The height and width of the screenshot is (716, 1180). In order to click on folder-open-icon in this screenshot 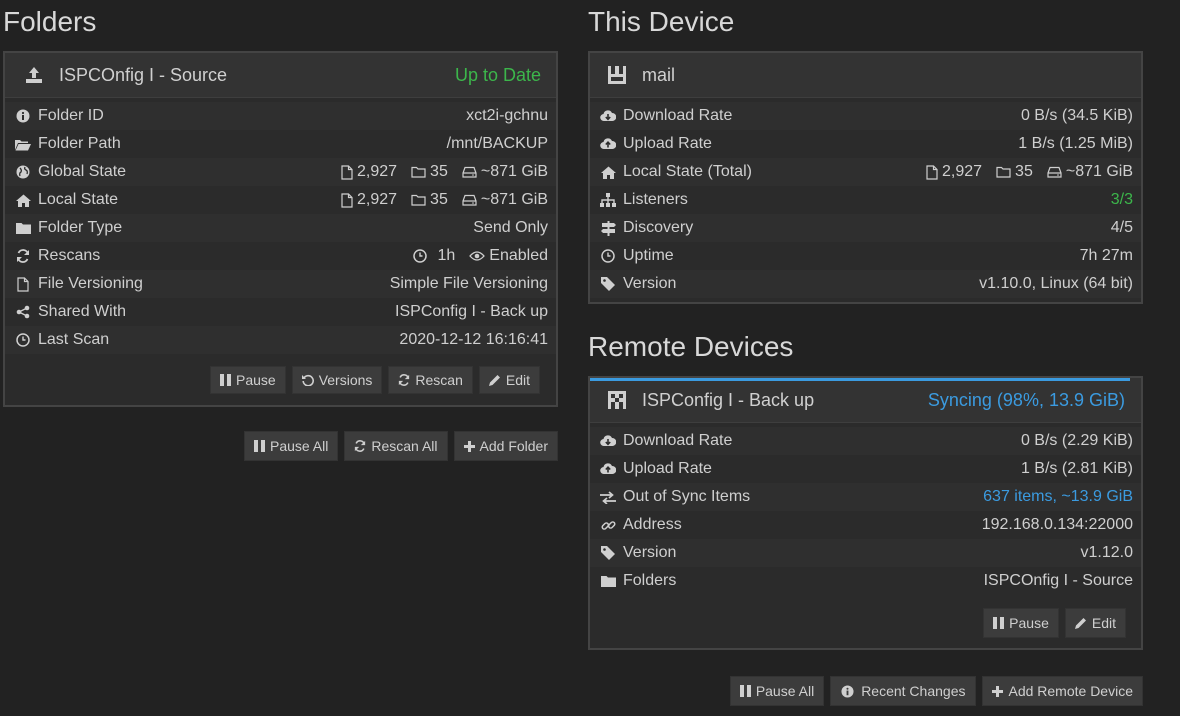, I will do `click(23, 144)`.